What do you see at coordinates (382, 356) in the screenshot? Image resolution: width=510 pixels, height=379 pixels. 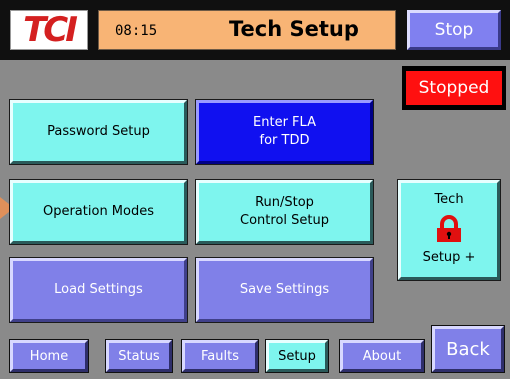 I see `nav-about-button: About` at bounding box center [382, 356].